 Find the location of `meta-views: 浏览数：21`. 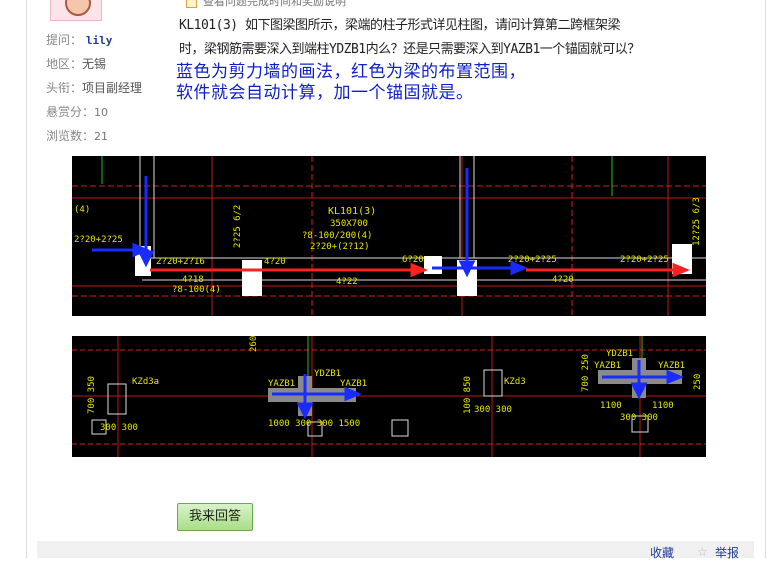

meta-views: 浏览数：21 is located at coordinates (77, 135).